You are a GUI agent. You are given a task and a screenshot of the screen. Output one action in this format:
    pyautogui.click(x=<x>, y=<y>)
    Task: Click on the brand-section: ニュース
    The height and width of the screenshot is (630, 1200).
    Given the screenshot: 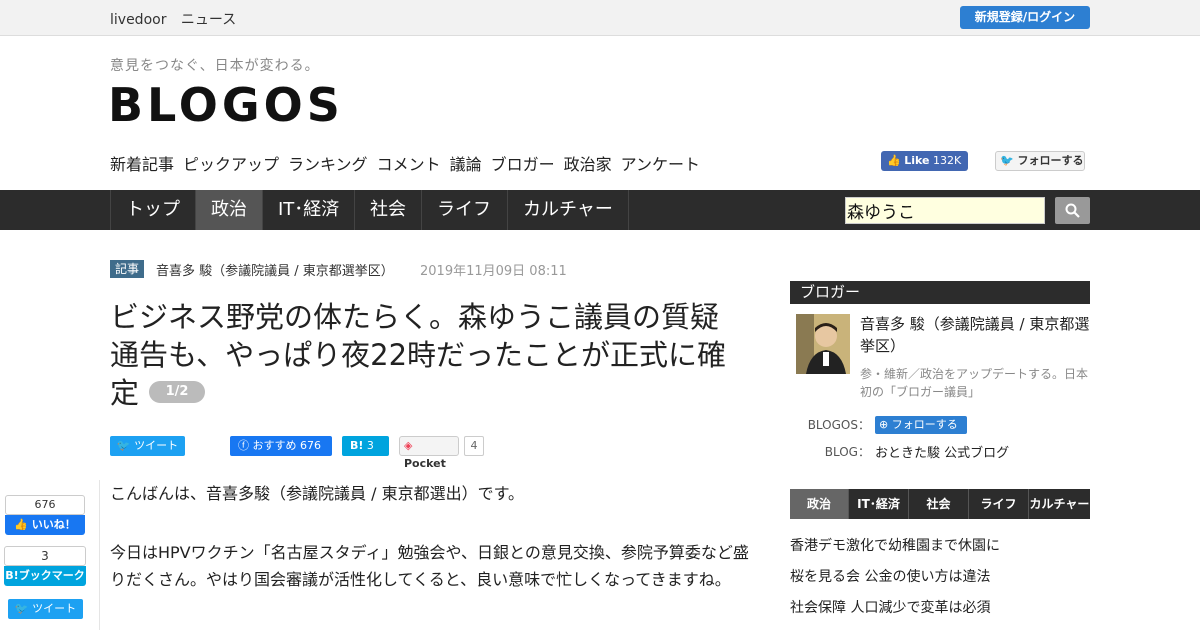 What is the action you would take?
    pyautogui.click(x=208, y=20)
    